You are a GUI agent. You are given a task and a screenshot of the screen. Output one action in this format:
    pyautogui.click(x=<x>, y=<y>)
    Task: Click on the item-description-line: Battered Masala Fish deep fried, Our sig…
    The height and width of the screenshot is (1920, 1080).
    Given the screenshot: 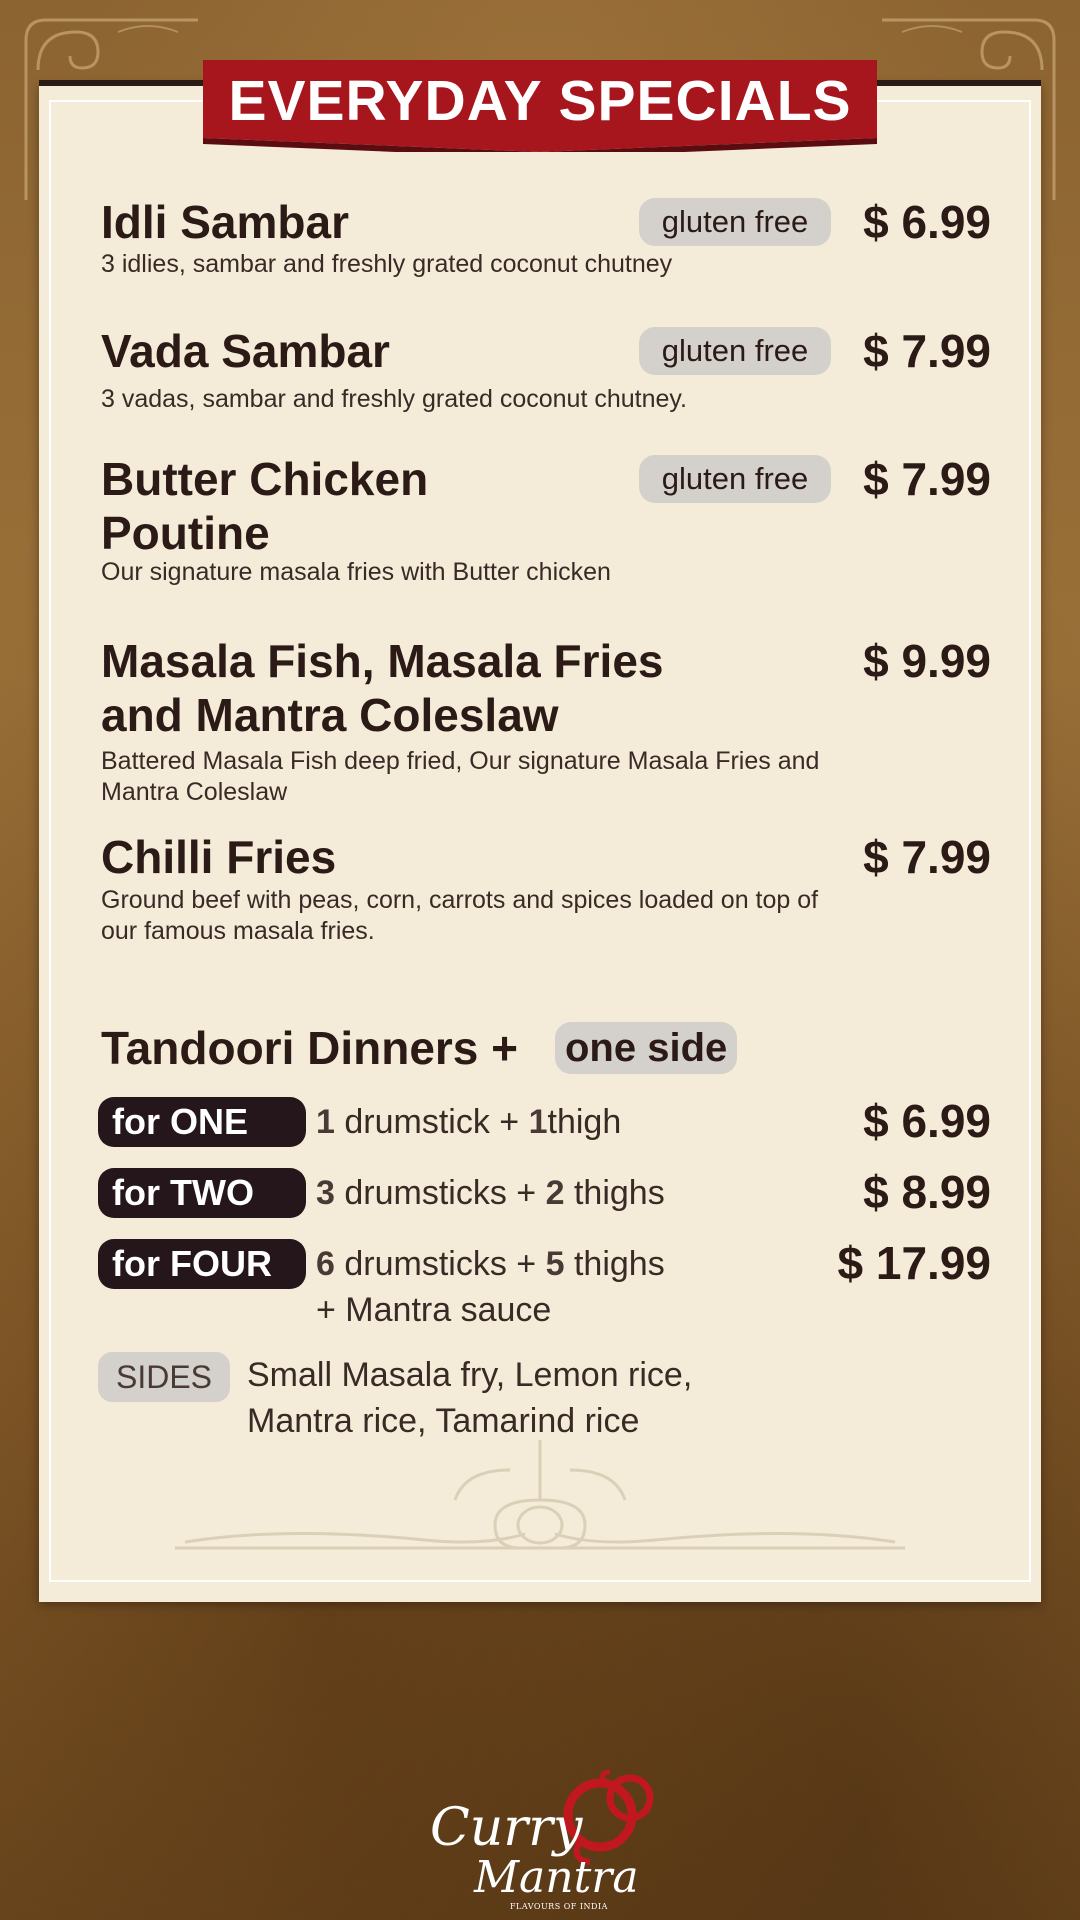 What is the action you would take?
    pyautogui.click(x=460, y=761)
    